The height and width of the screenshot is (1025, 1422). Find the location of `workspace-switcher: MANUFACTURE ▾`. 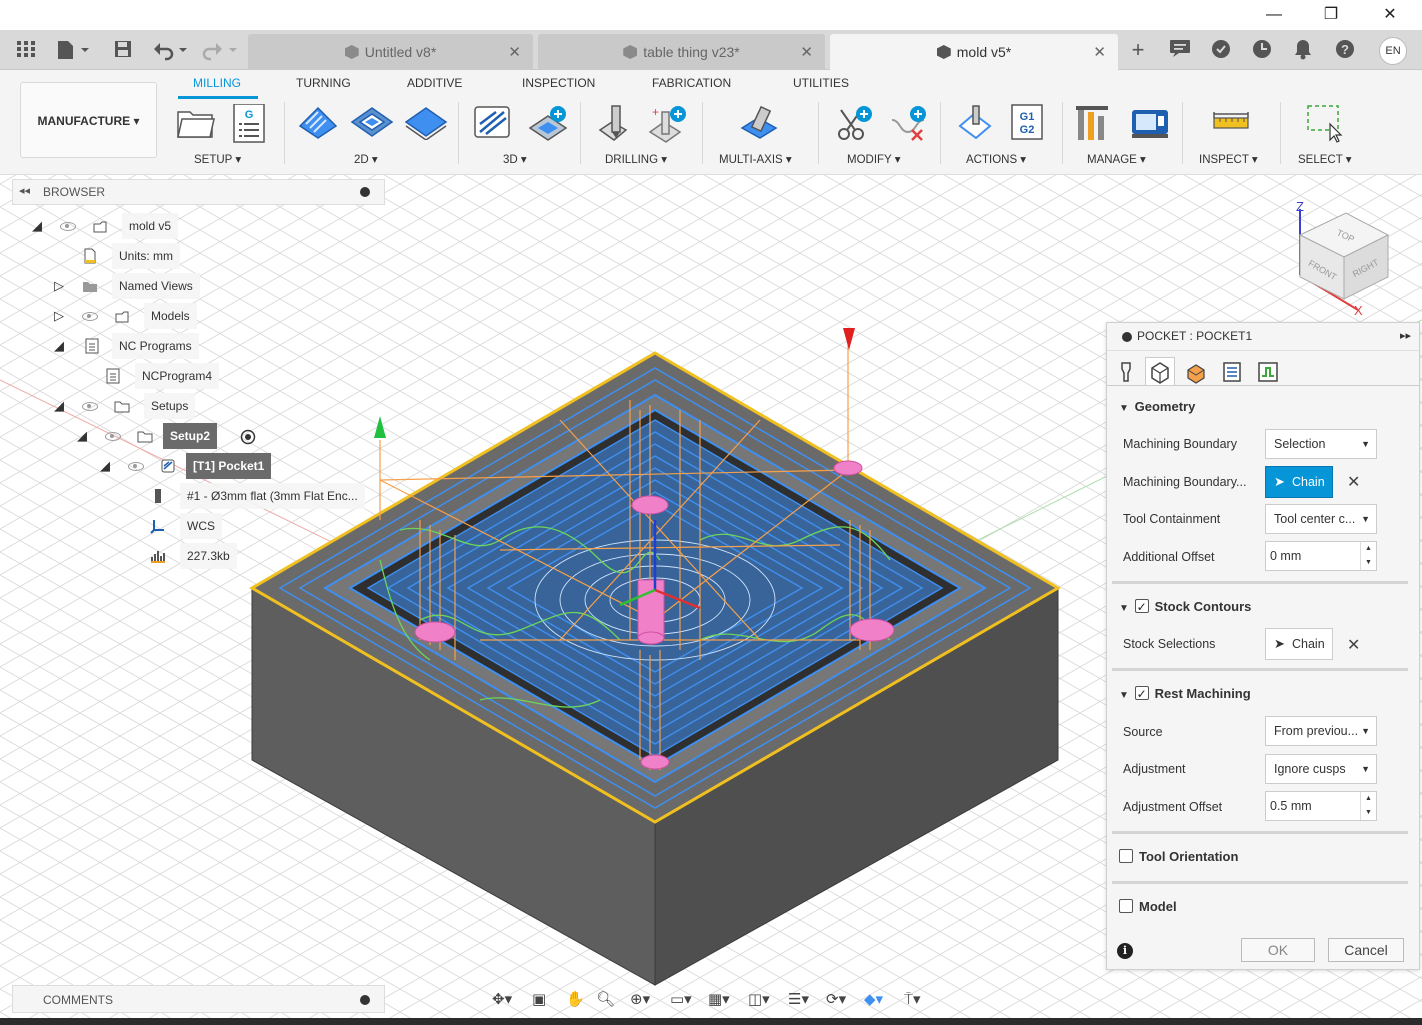

workspace-switcher: MANUFACTURE ▾ is located at coordinates (88, 120).